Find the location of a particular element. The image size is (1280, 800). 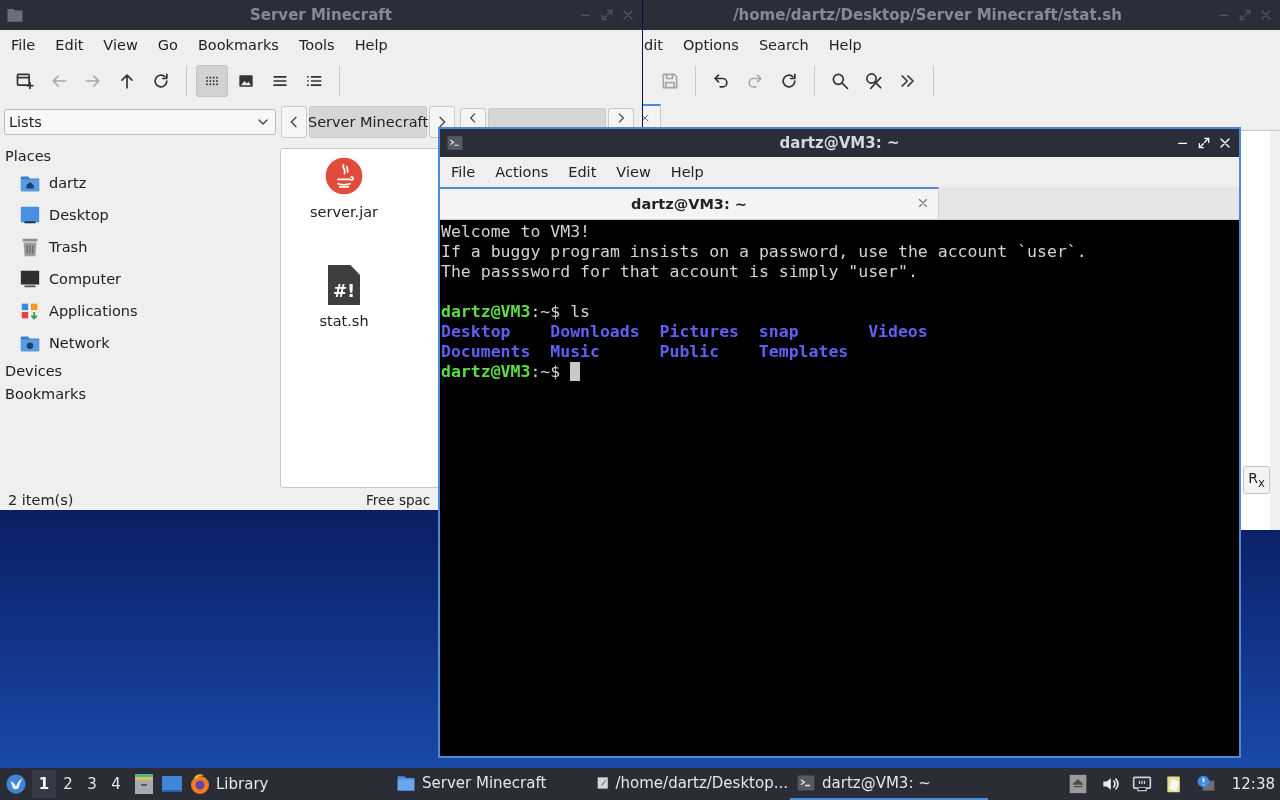

place-item: Desktop is located at coordinates (79, 215).